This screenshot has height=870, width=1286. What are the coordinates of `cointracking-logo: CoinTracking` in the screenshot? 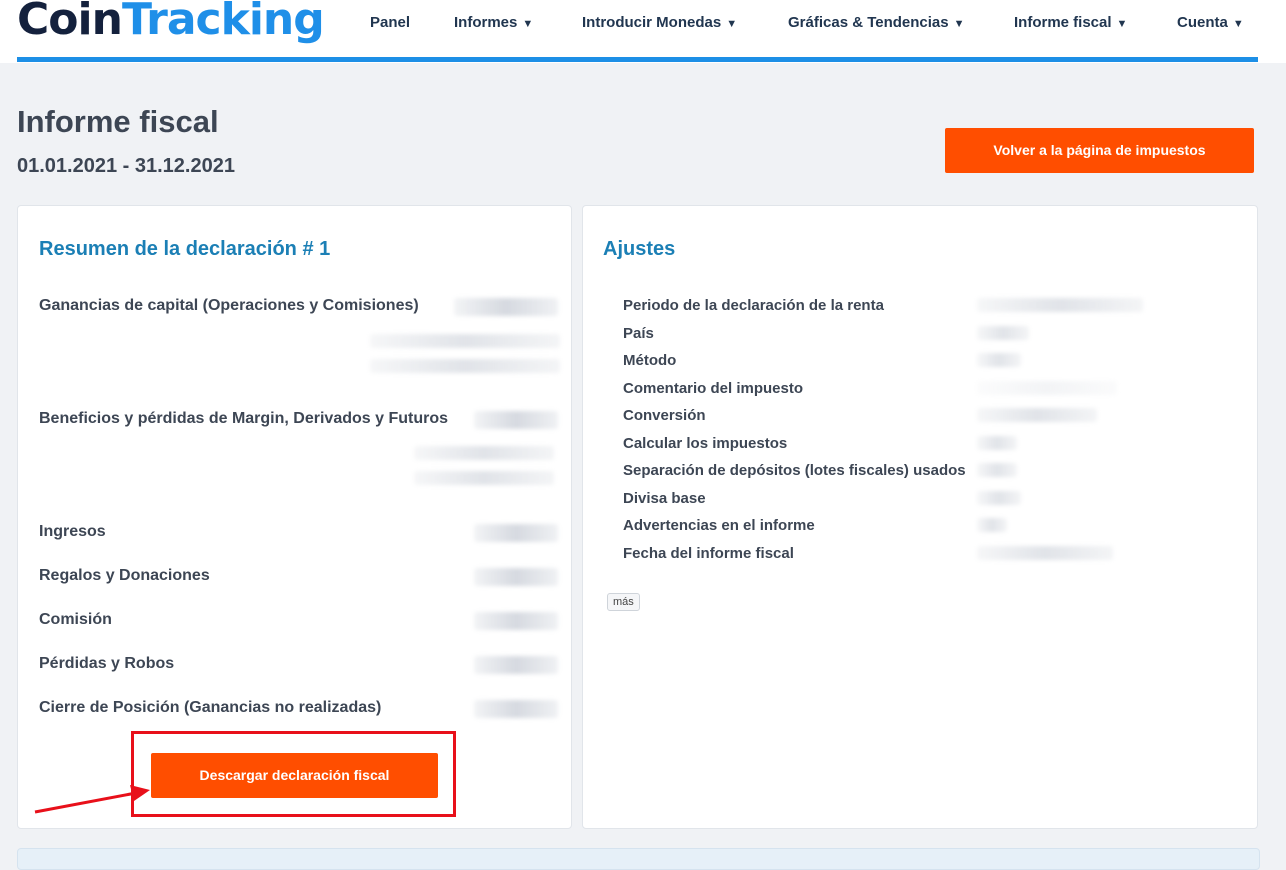 It's located at (171, 24).